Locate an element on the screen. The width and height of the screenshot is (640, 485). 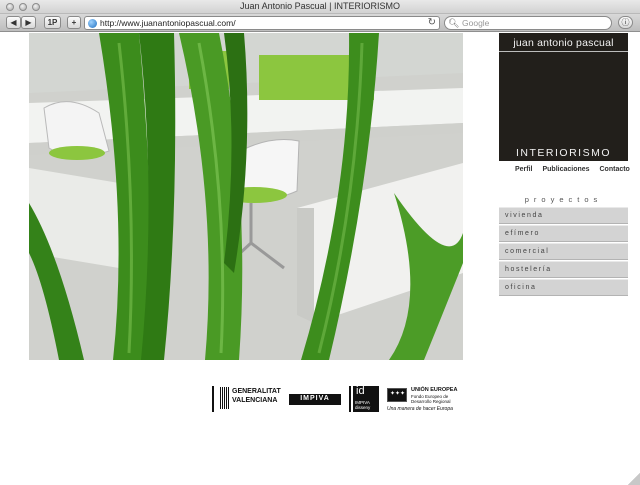
eu-title: UNIÓN EUROPEA is located at coordinates (434, 390).